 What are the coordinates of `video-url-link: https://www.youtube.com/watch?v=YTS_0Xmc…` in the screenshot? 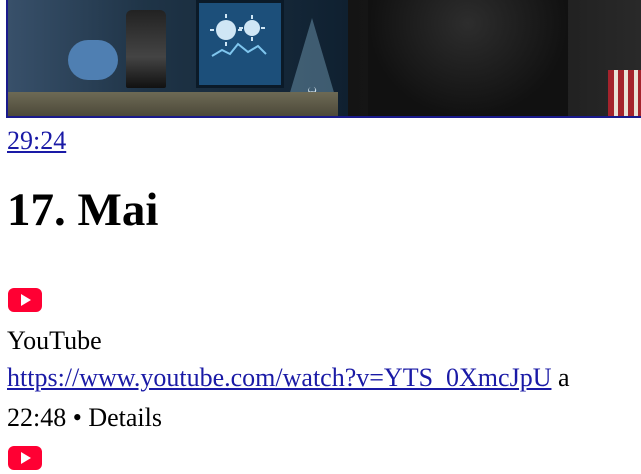 It's located at (279, 377).